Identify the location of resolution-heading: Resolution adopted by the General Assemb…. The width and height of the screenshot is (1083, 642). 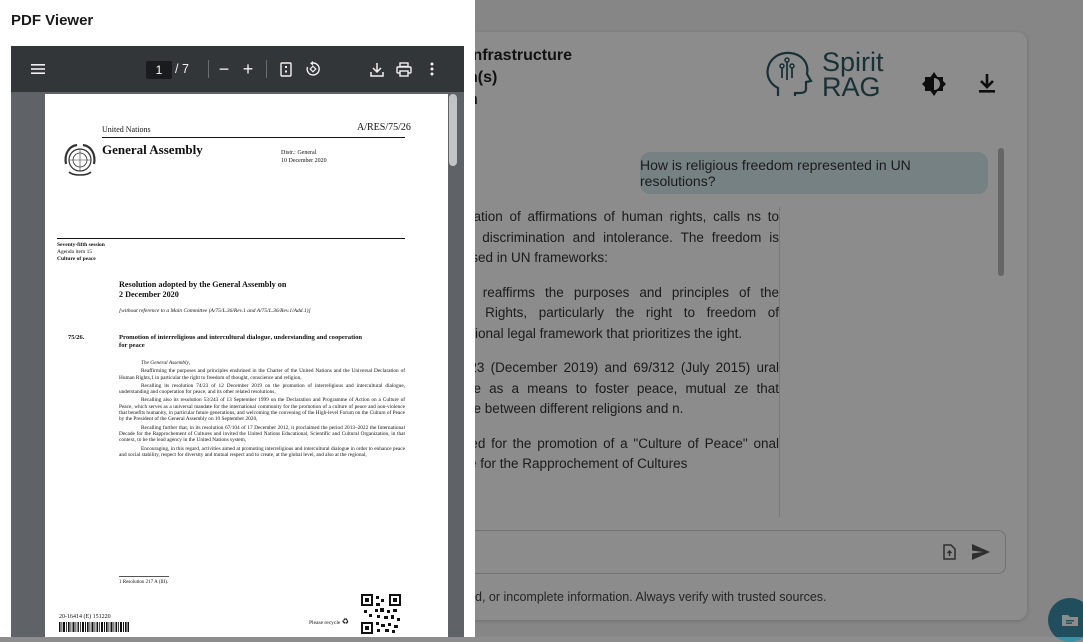
(202, 289).